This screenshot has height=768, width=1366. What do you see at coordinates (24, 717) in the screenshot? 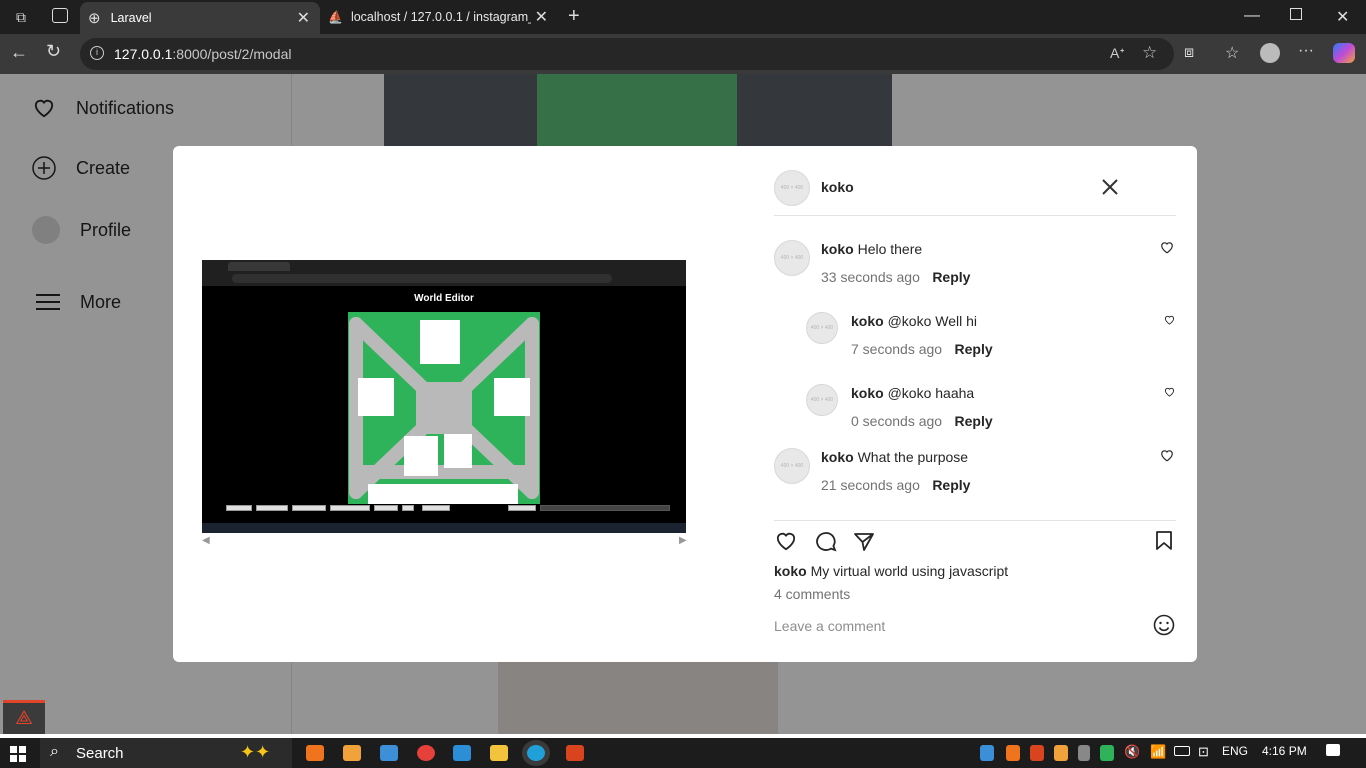
I see `laravel-debug-icon: ⟁` at bounding box center [24, 717].